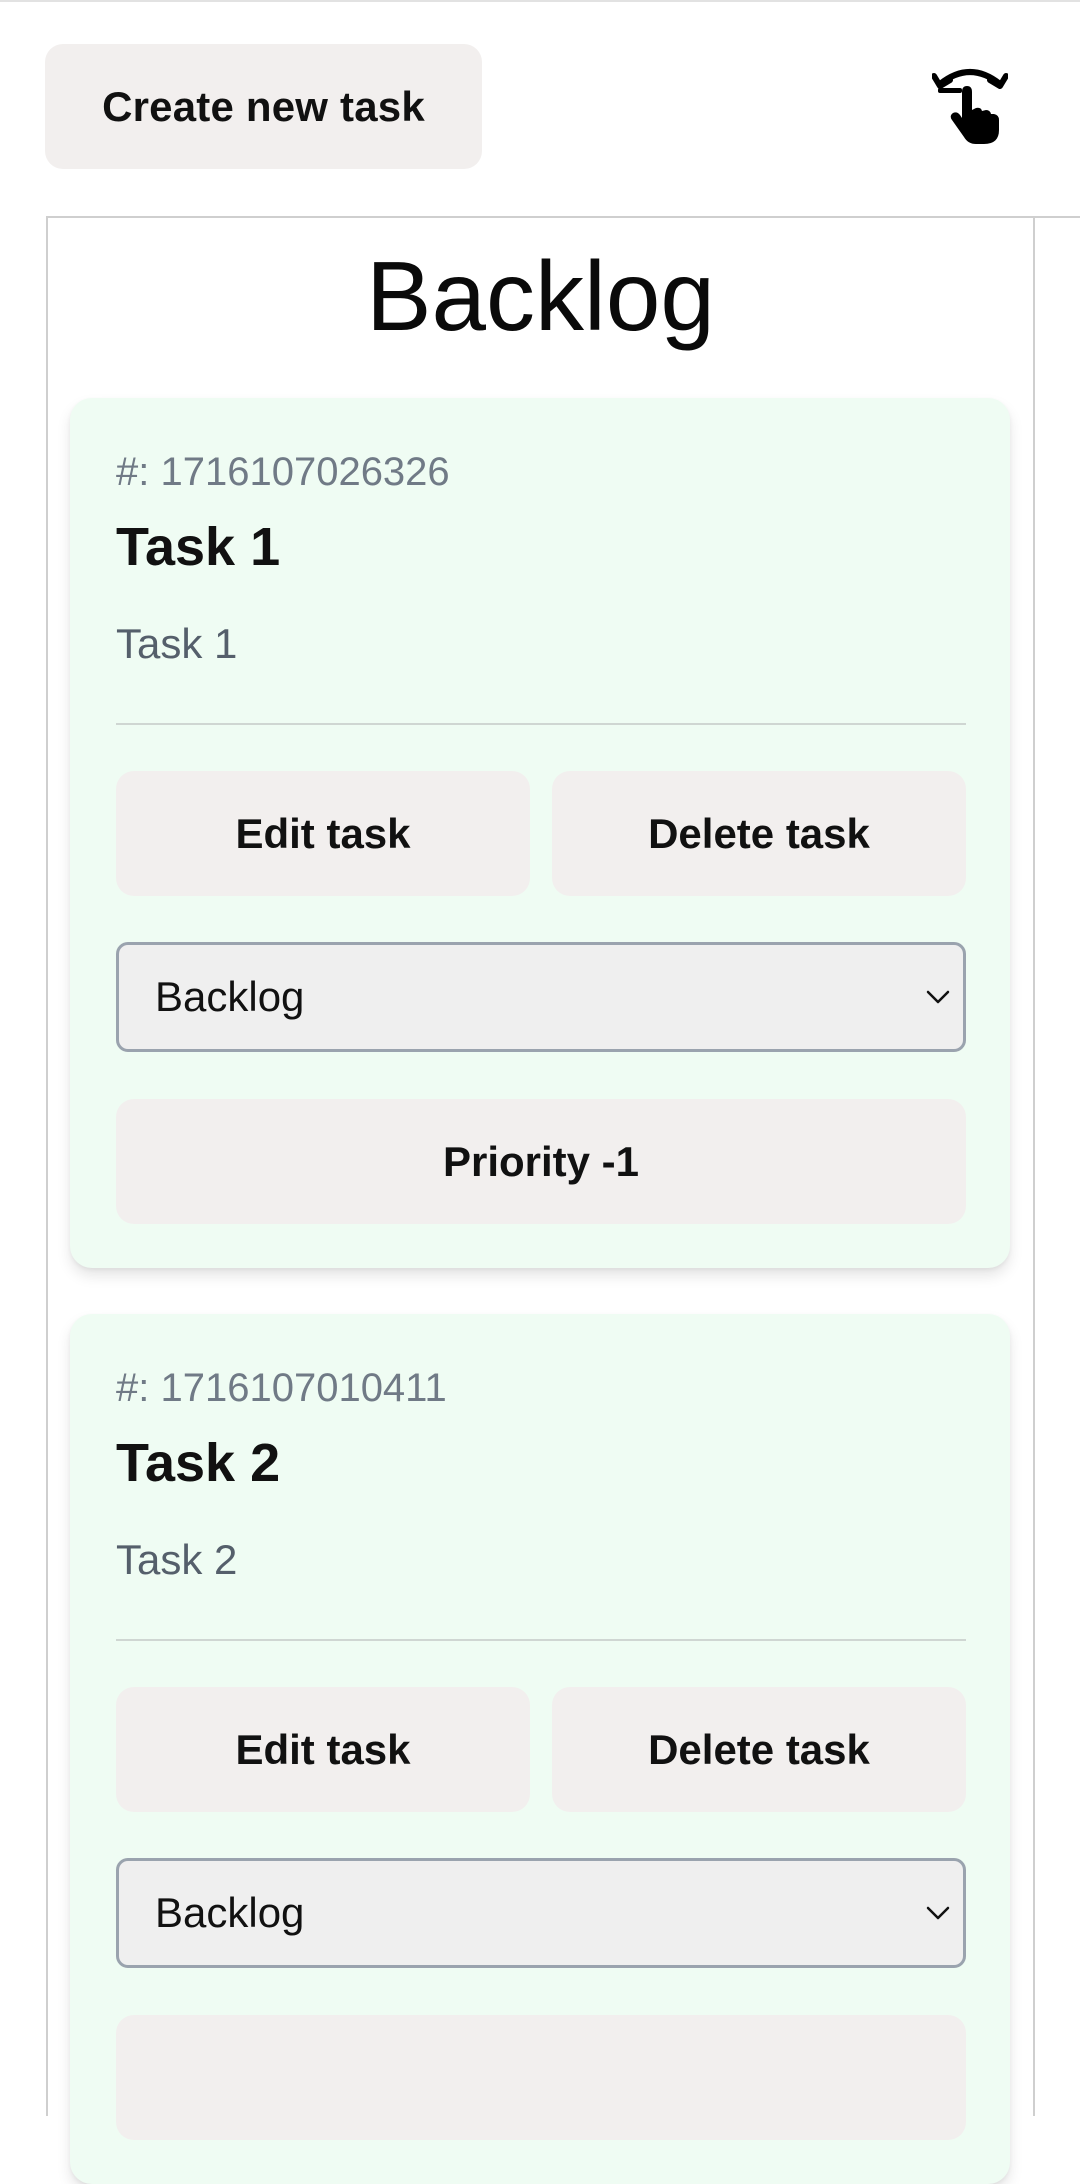 The height and width of the screenshot is (2184, 1080). What do you see at coordinates (540, 296) in the screenshot?
I see `column-title: Backlog` at bounding box center [540, 296].